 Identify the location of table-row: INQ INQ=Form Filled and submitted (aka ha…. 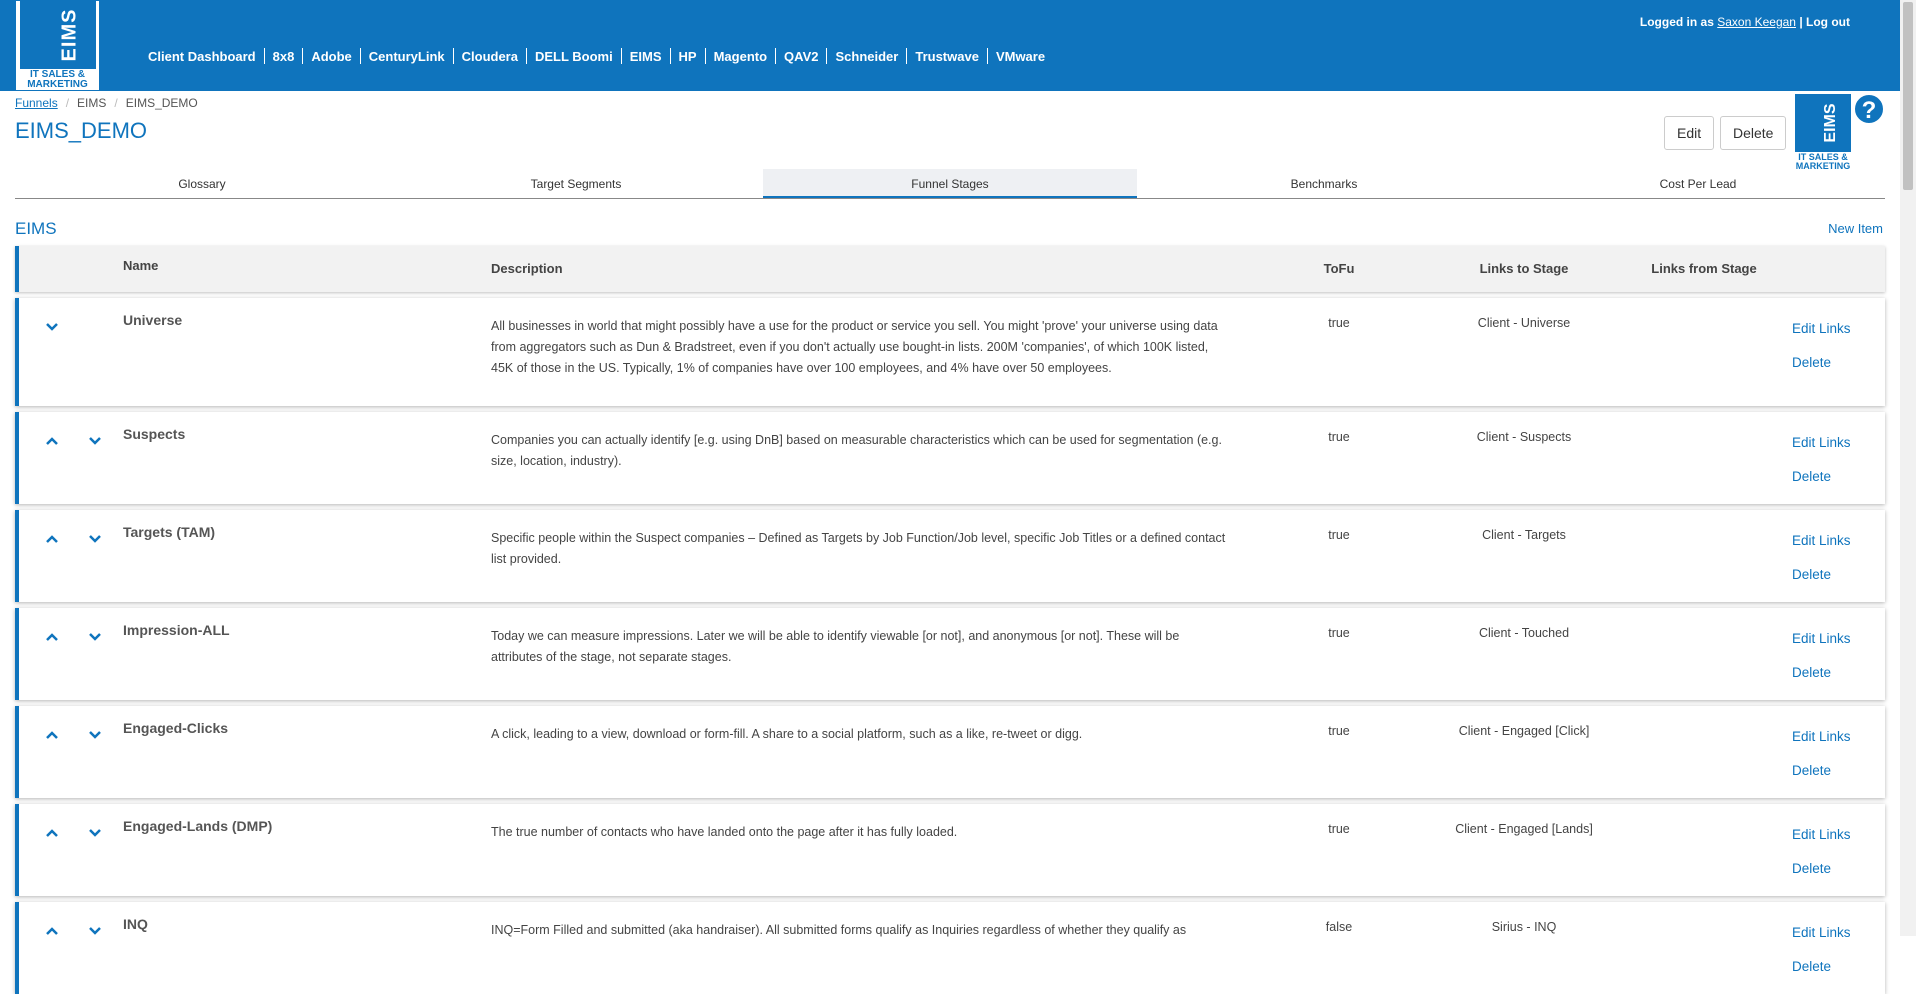
(950, 948).